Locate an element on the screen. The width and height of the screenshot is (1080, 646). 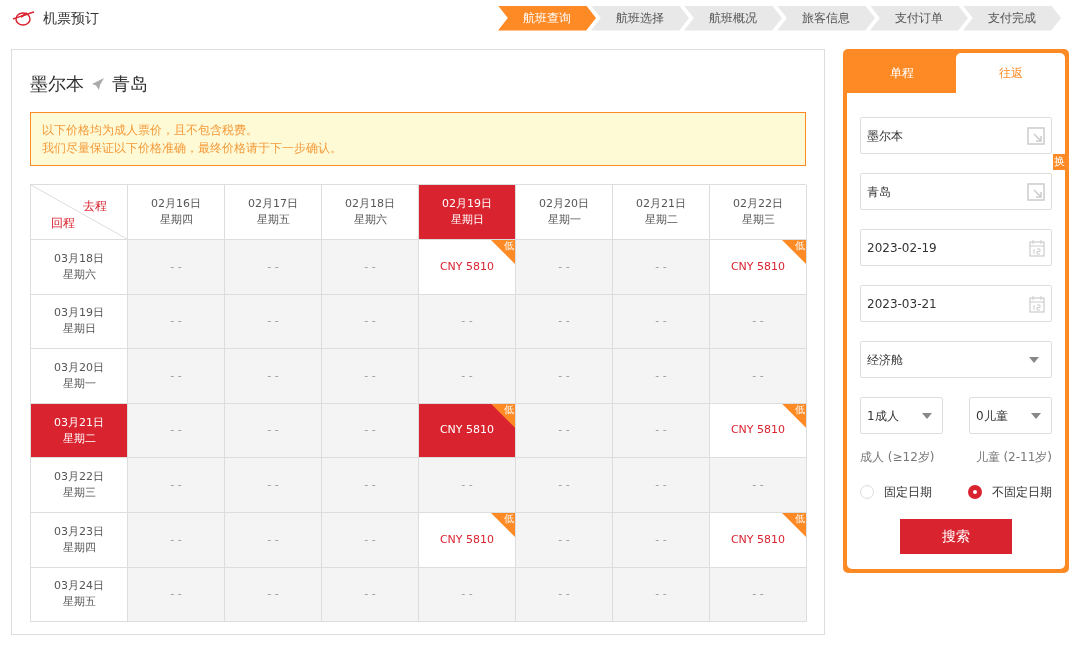
date-header: 03月20日 星期一 is located at coordinates (79, 376).